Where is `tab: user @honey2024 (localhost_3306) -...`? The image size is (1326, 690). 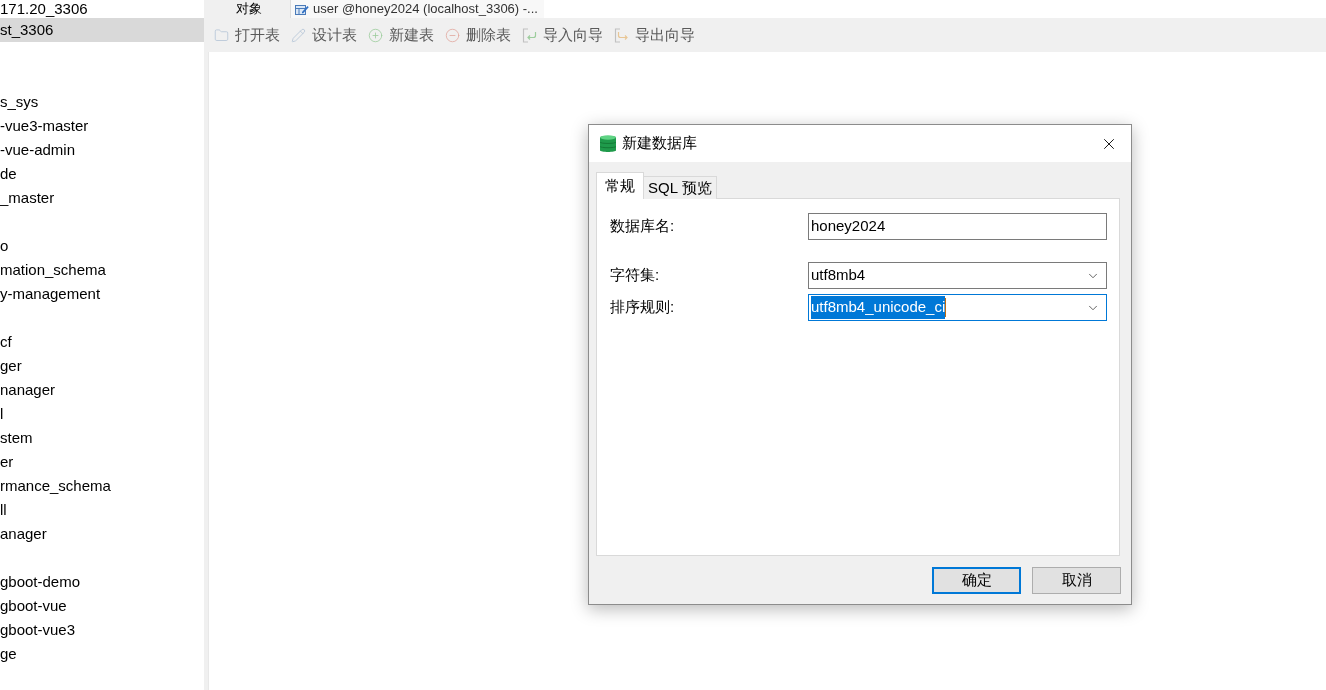 tab: user @honey2024 (localhost_3306) -... is located at coordinates (417, 9).